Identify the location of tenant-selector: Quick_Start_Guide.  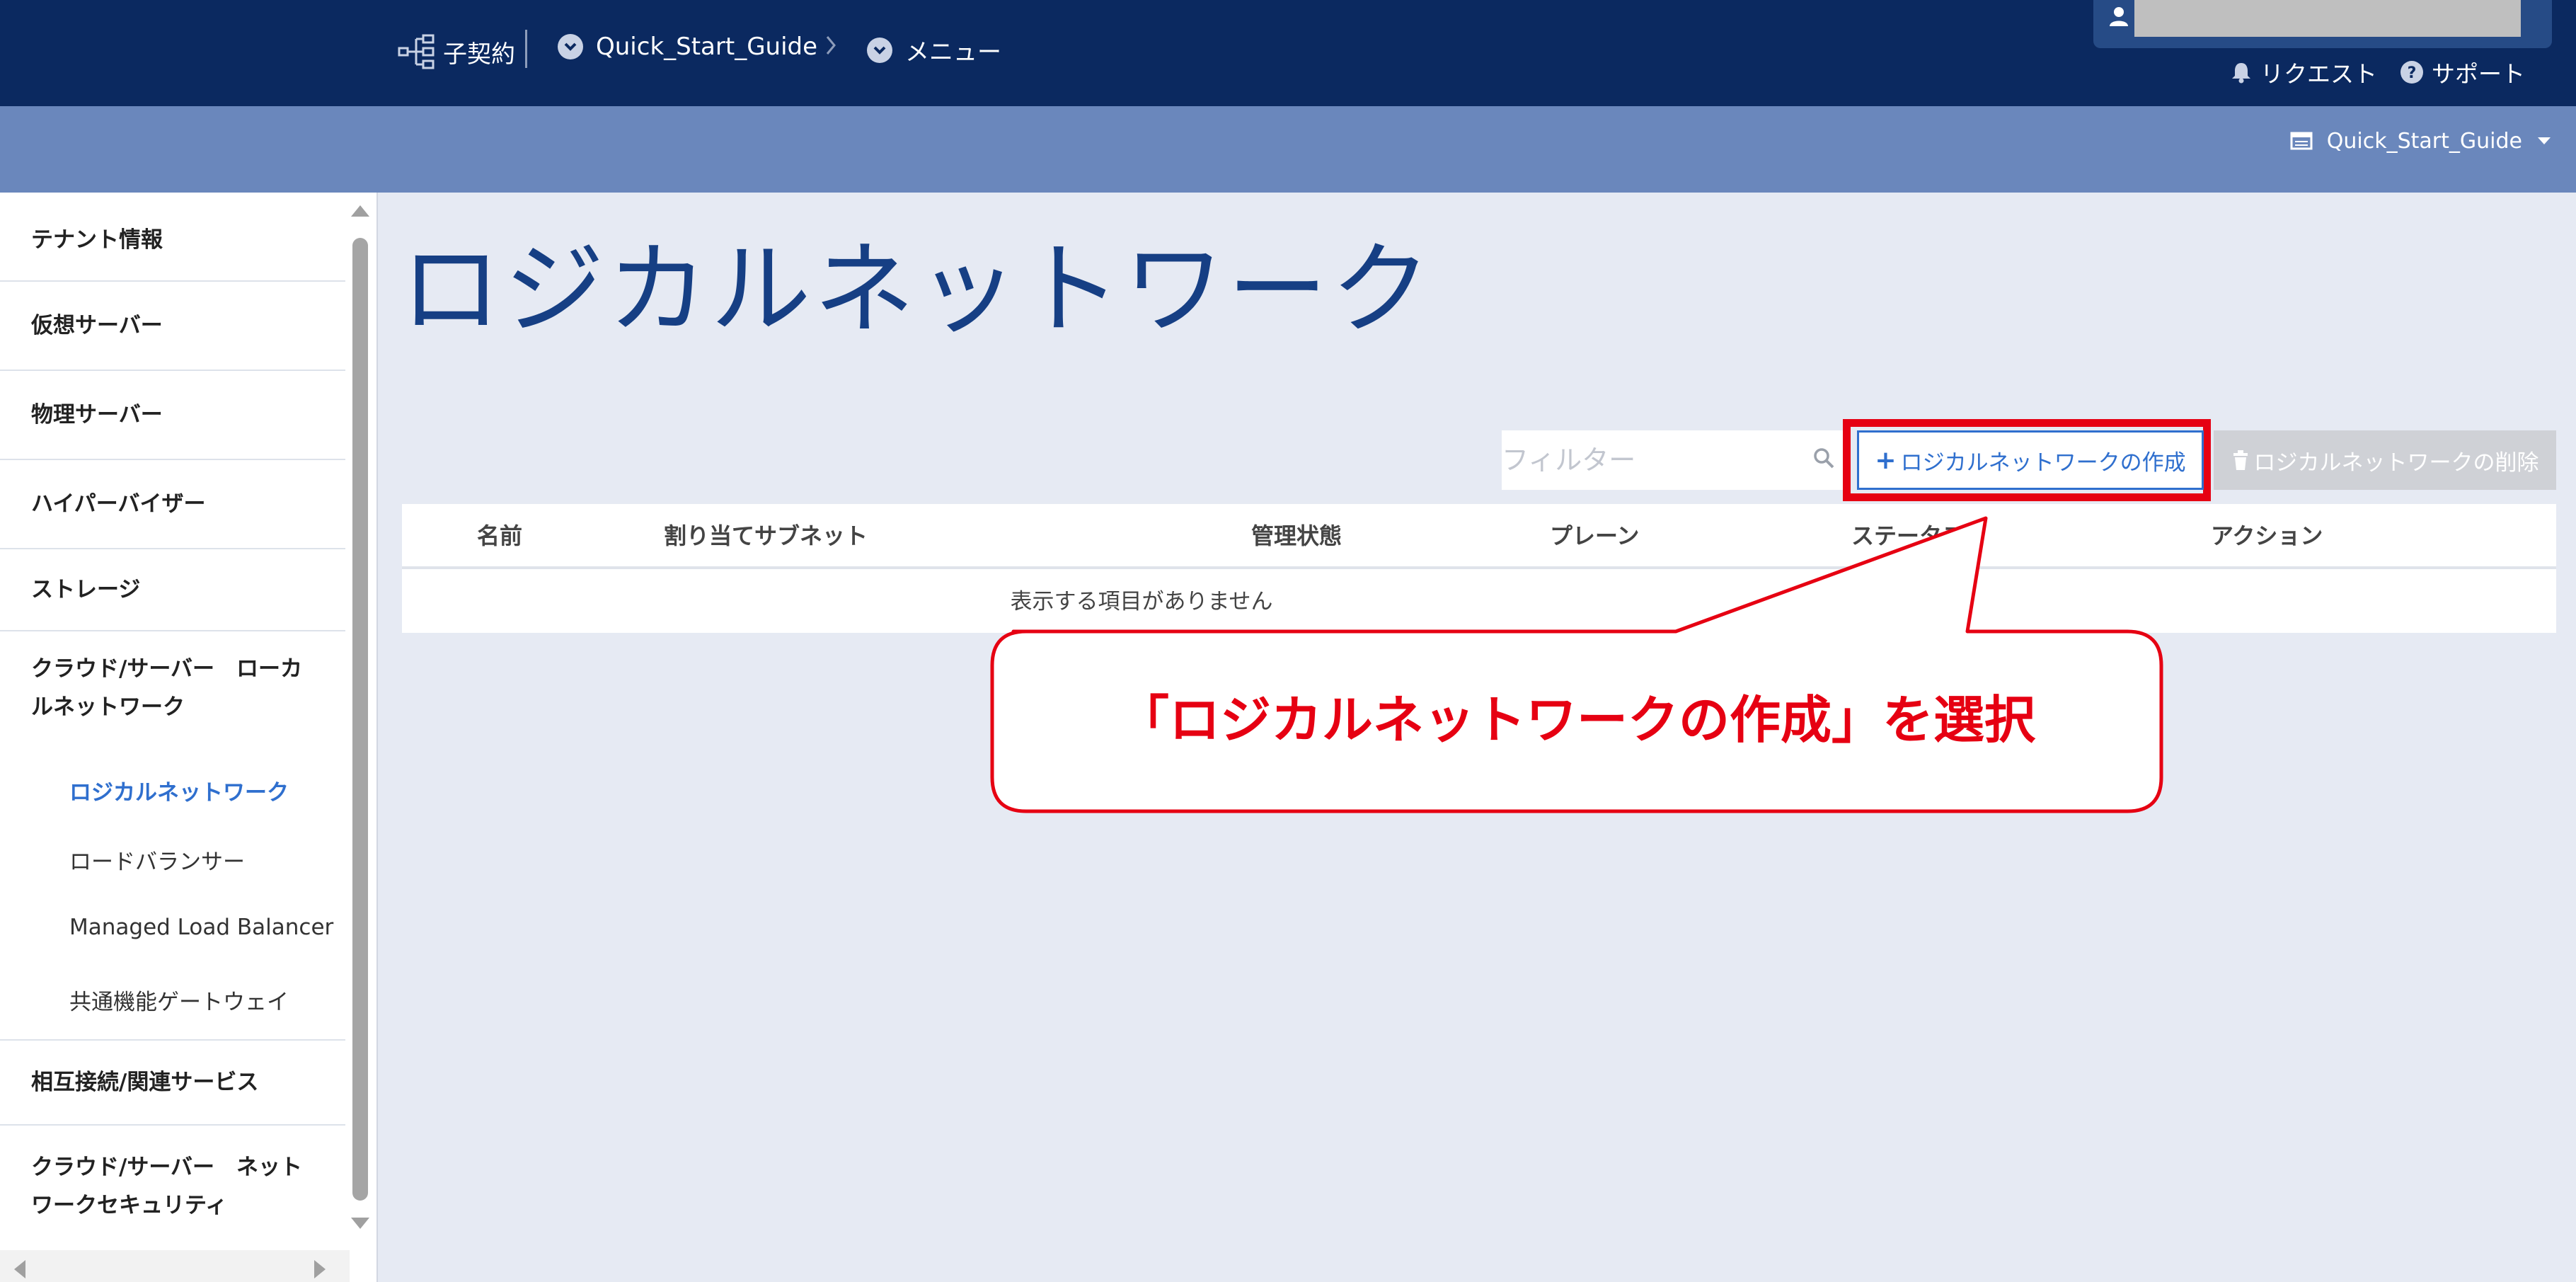
(2421, 141).